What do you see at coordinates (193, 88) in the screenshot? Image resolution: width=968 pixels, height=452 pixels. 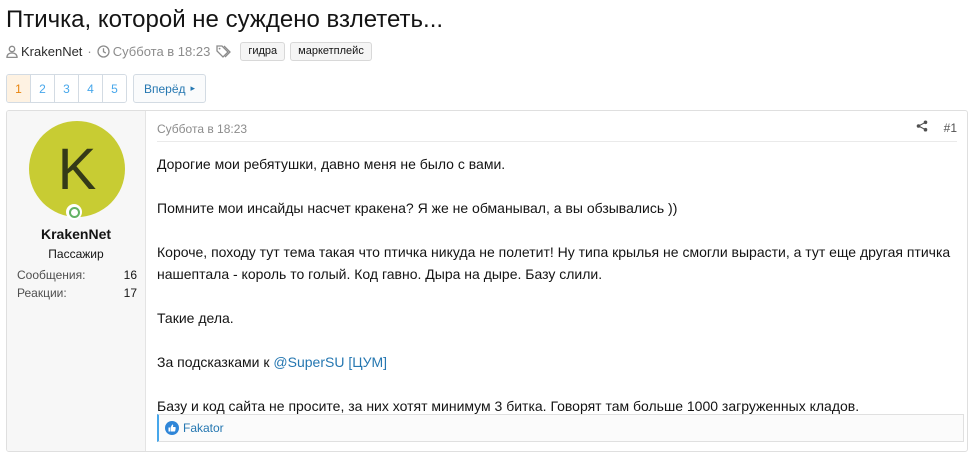 I see `next-arrow-icon: ▸` at bounding box center [193, 88].